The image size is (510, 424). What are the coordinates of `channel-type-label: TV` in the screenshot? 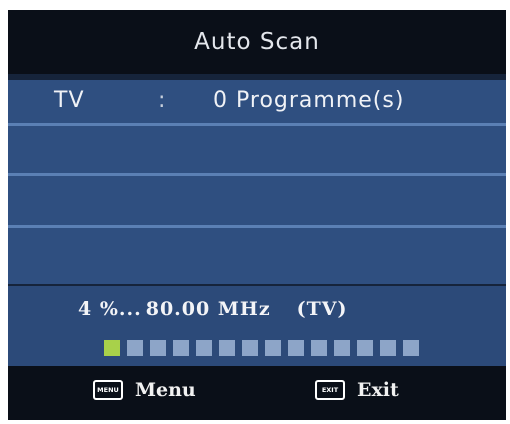 It's located at (69, 100).